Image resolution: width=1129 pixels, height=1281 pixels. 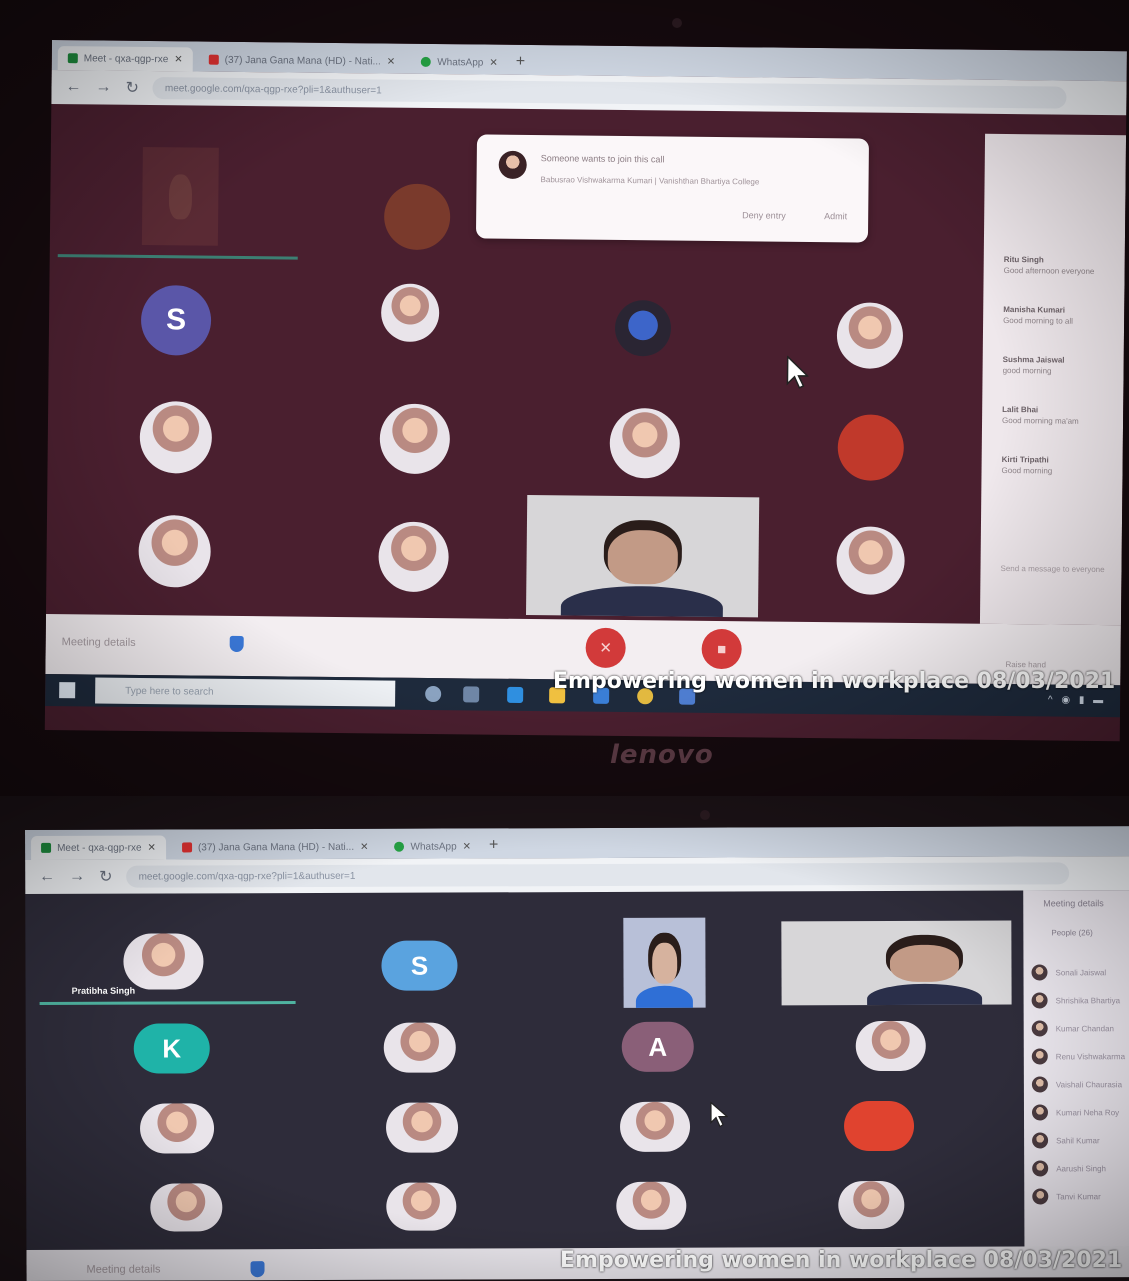 What do you see at coordinates (1052, 569) in the screenshot?
I see `chat-input: Send a message to everyone` at bounding box center [1052, 569].